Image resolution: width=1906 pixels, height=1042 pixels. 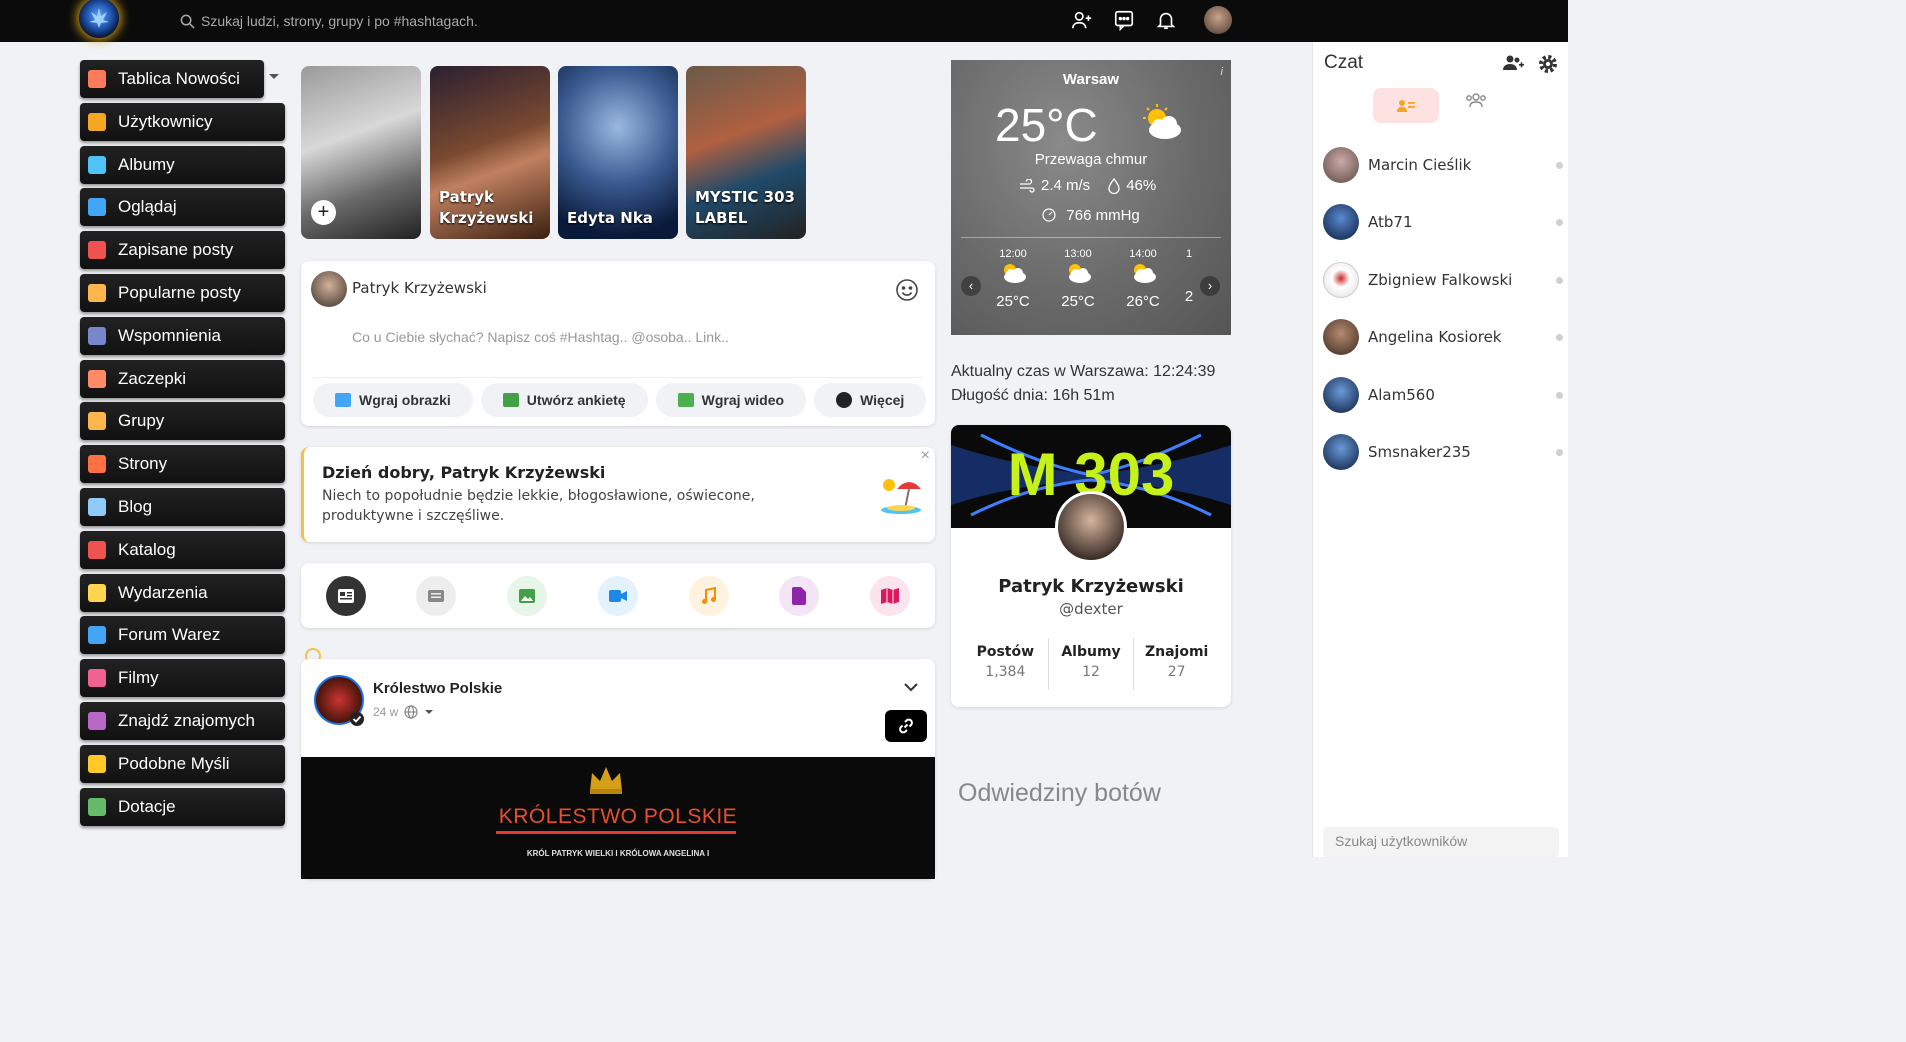 I want to click on link-button, so click(x=906, y=726).